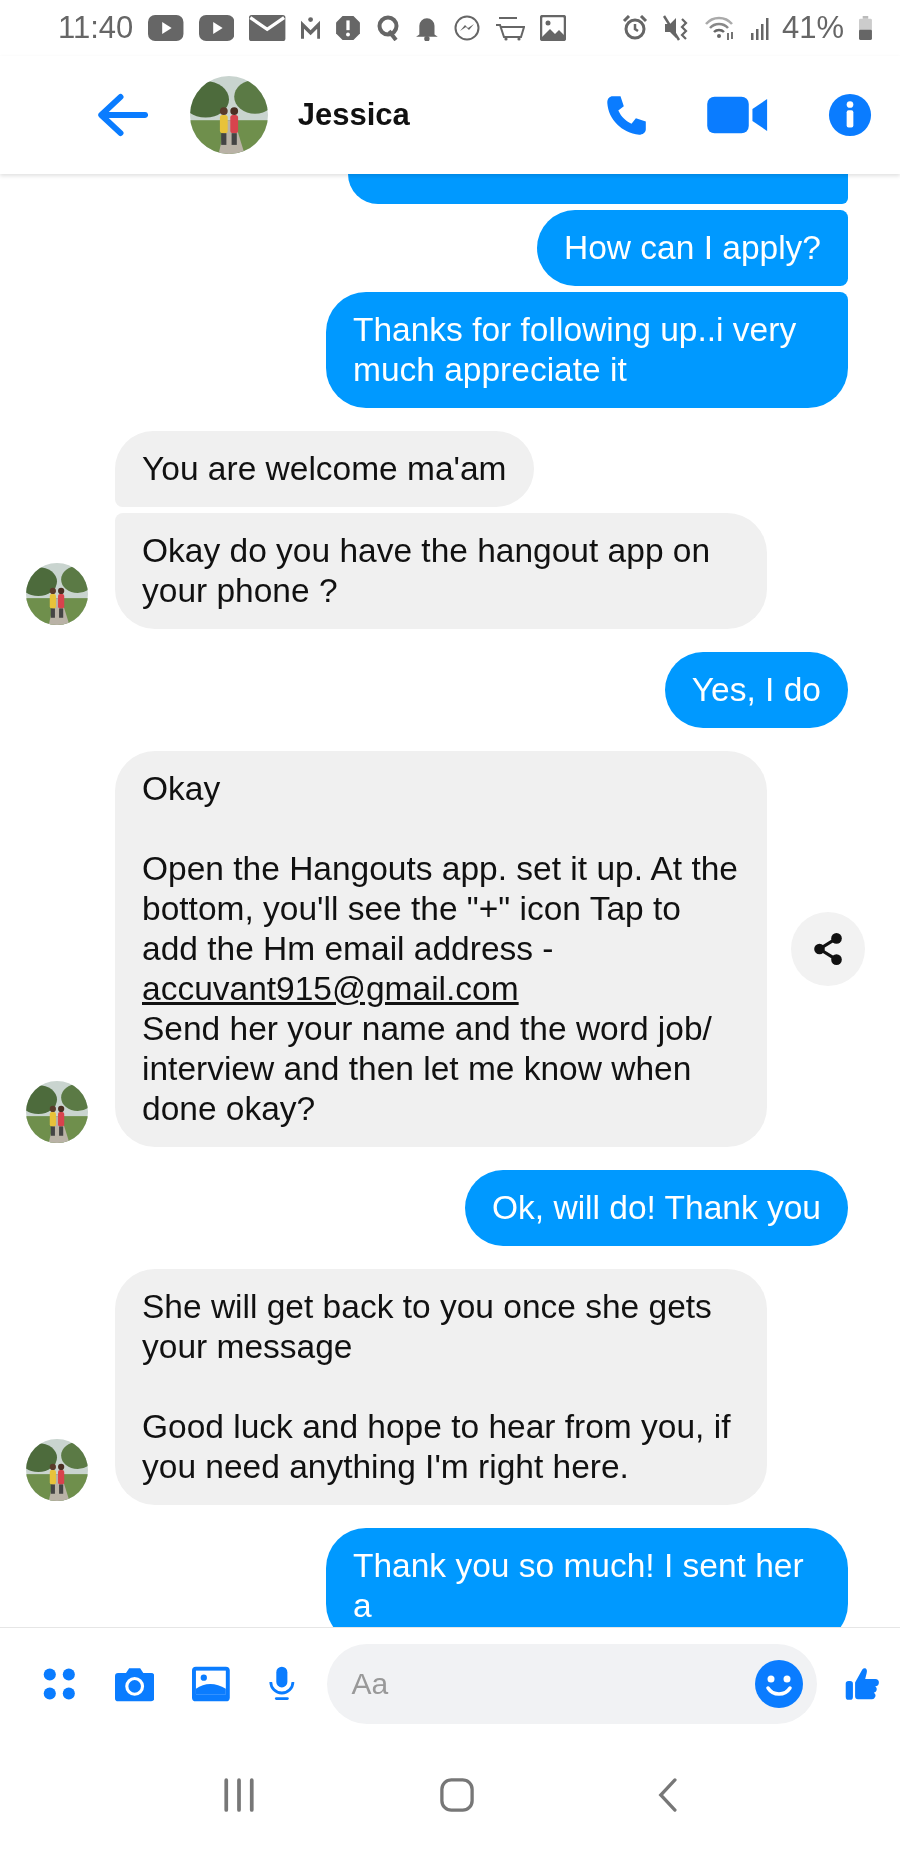 The image size is (900, 1850). I want to click on chat-bubble-icon, so click(466, 28).